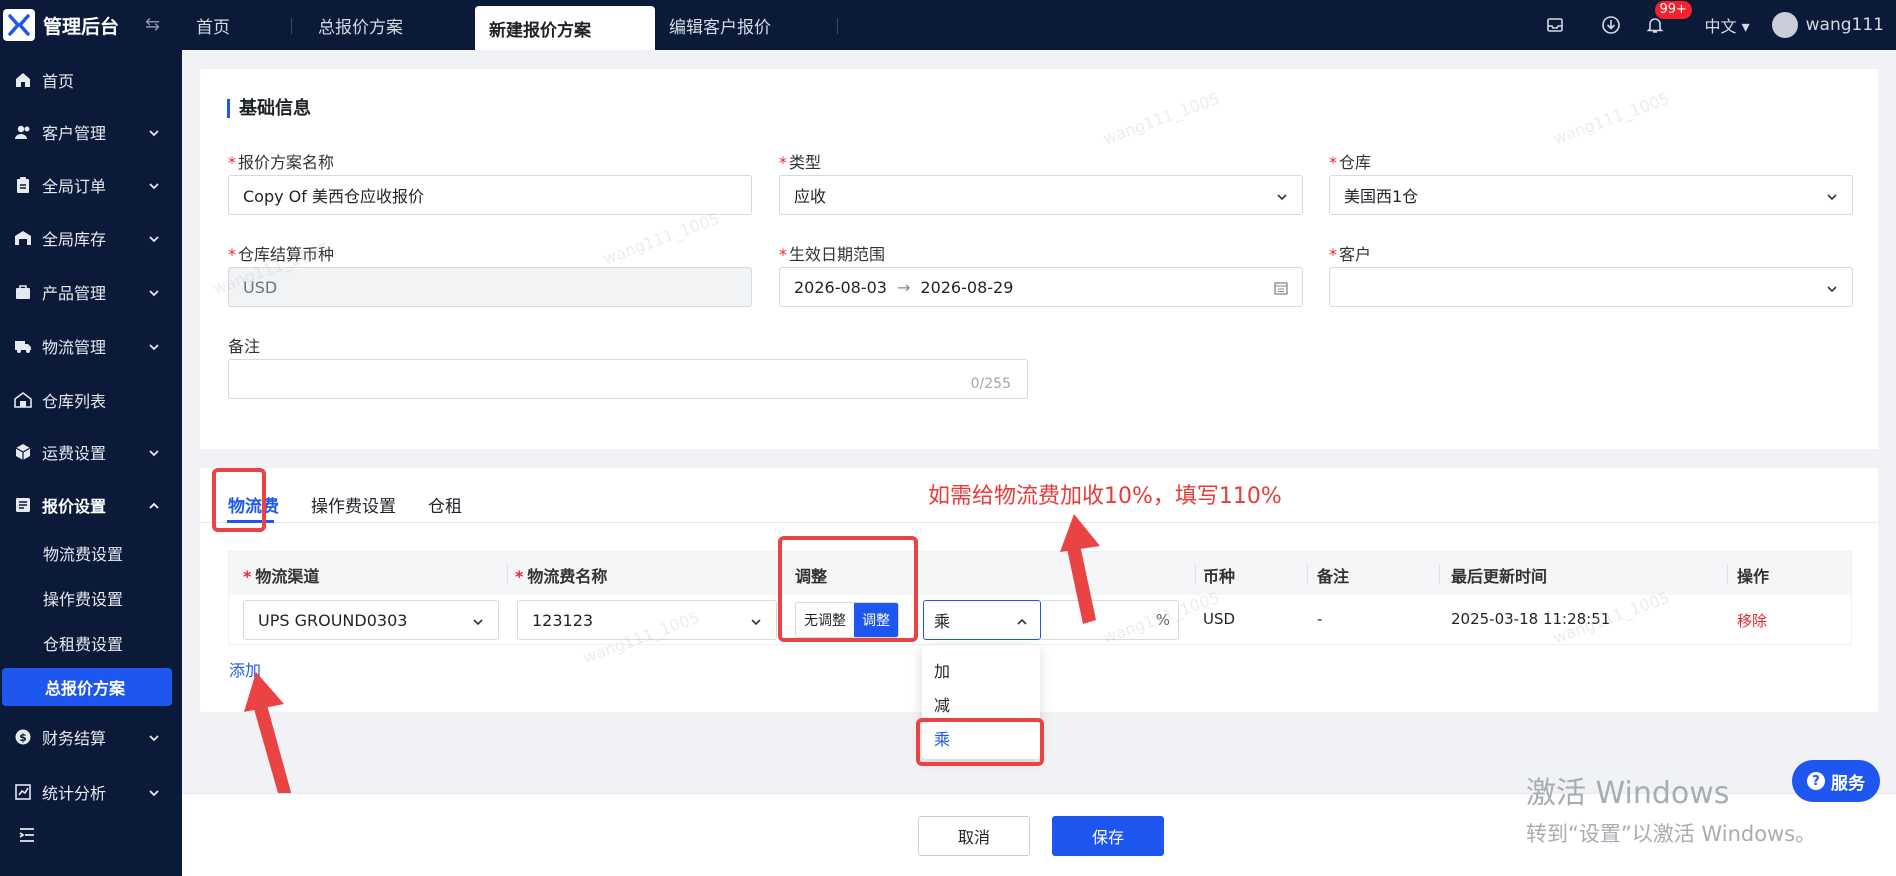  I want to click on windows-activation-notice: 激活 Windows 转到“设置”以激活 Windows。, so click(1671, 811).